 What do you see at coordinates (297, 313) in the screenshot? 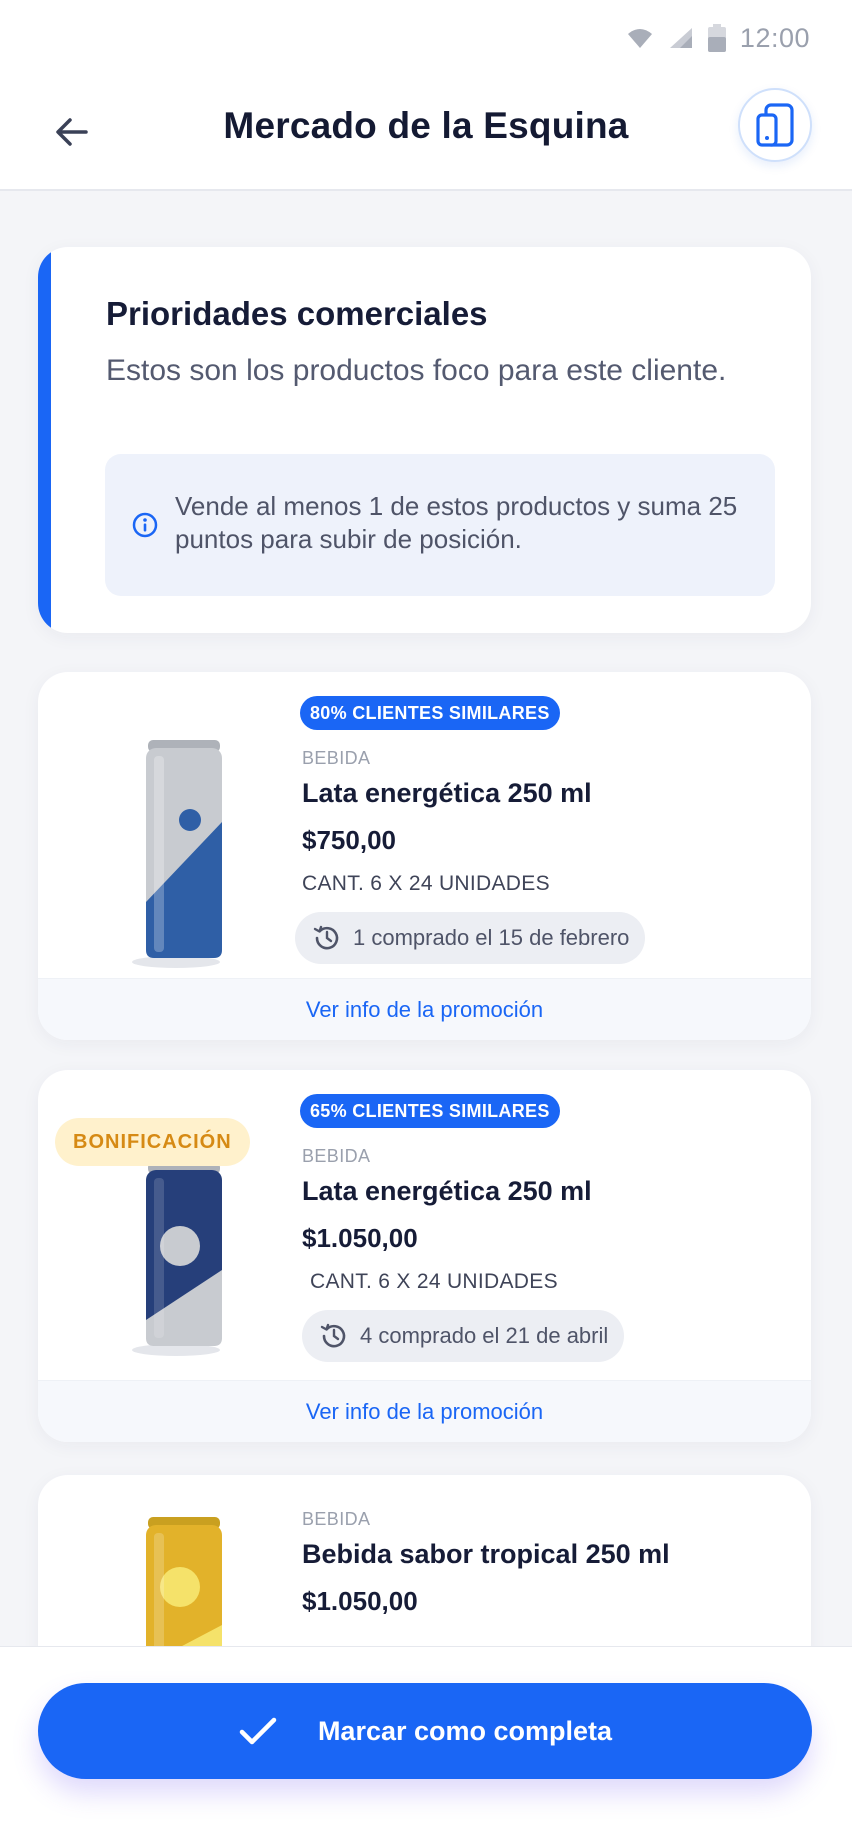
I see `priorities-title: Prioridades comerciales` at bounding box center [297, 313].